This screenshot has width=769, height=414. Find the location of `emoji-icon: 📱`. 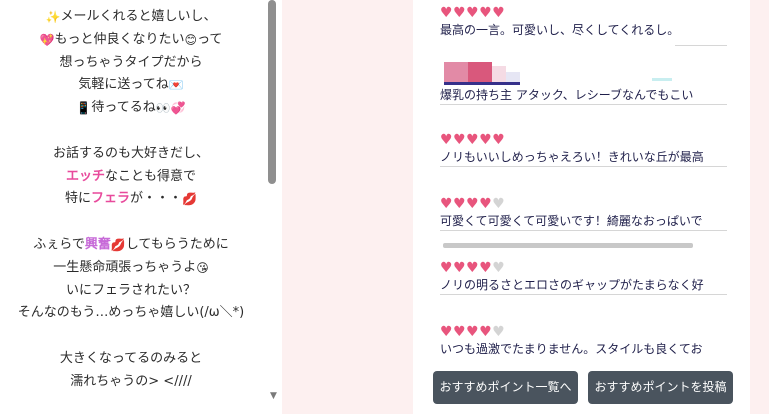

emoji-icon: 📱 is located at coordinates (84, 108).